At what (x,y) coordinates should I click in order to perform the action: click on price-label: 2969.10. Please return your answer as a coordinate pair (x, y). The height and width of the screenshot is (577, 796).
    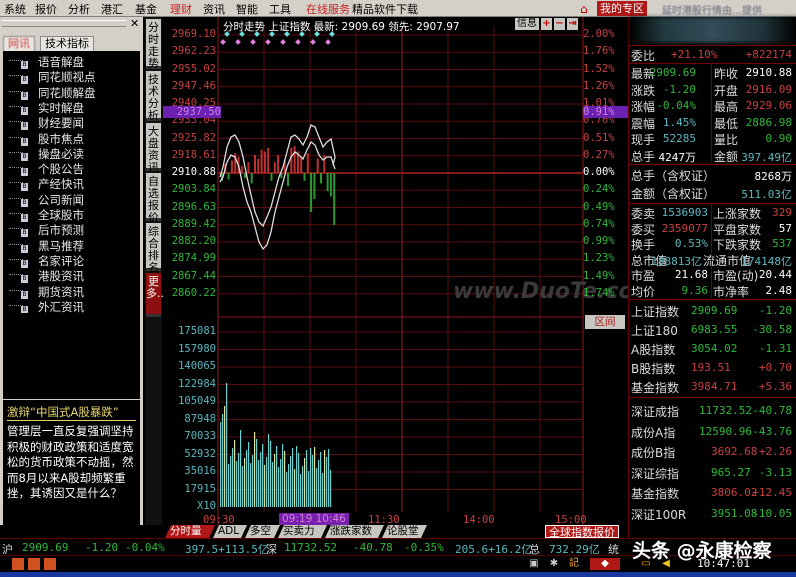
    Looking at the image, I should click on (193, 34).